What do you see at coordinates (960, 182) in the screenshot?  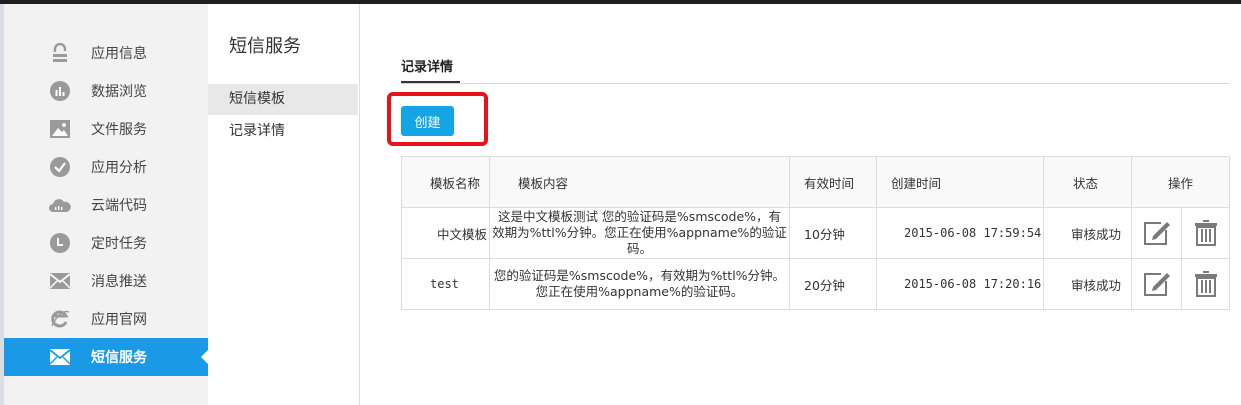 I see `column-header-created-time: 创建时间` at bounding box center [960, 182].